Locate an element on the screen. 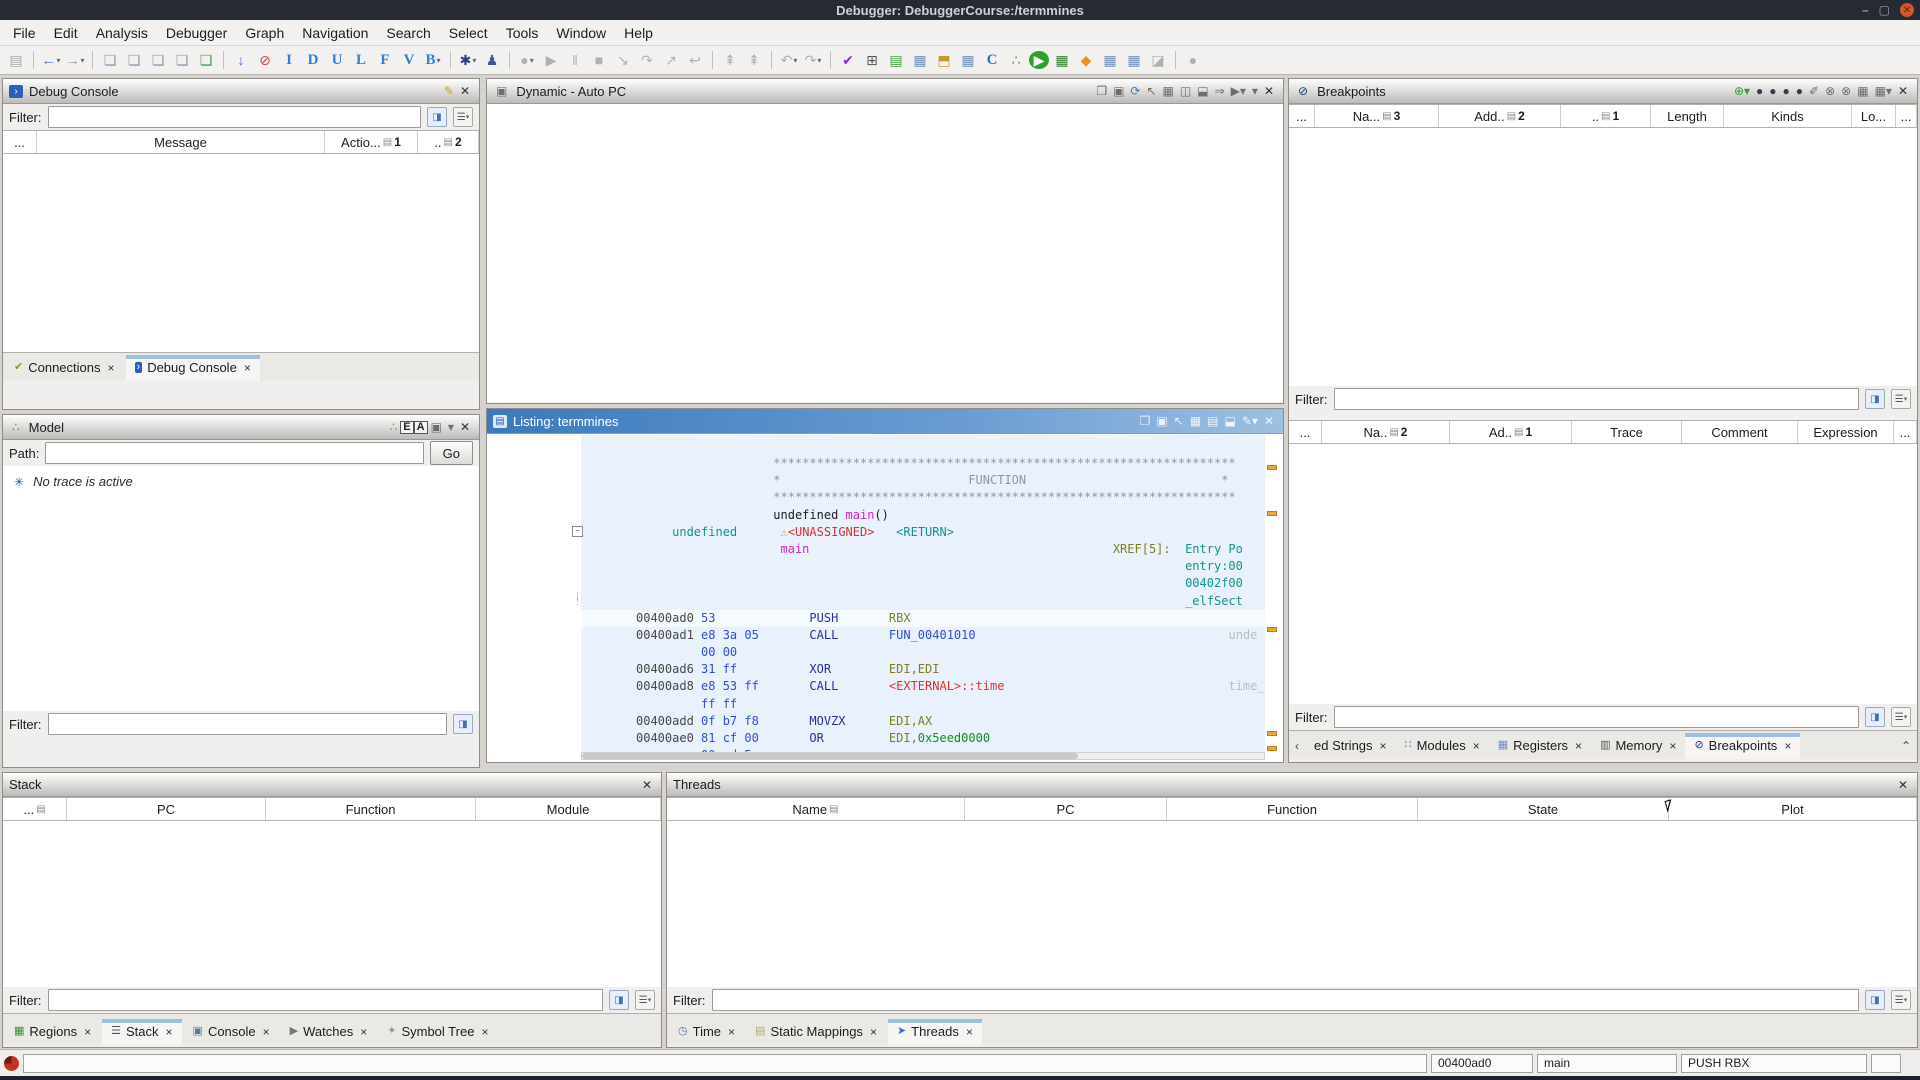  listing-line-8: _elfSect is located at coordinates (923, 601).